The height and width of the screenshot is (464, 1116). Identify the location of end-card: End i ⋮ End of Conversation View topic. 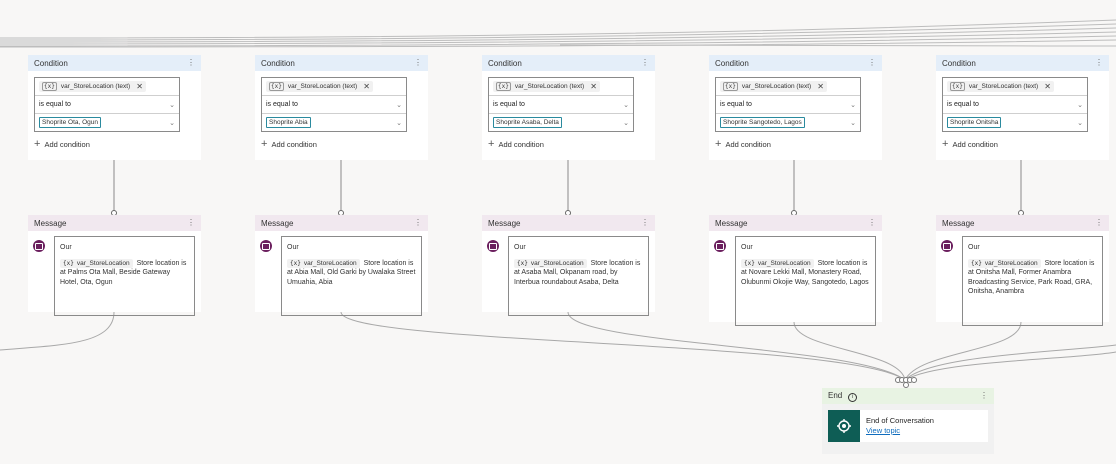
(908, 421).